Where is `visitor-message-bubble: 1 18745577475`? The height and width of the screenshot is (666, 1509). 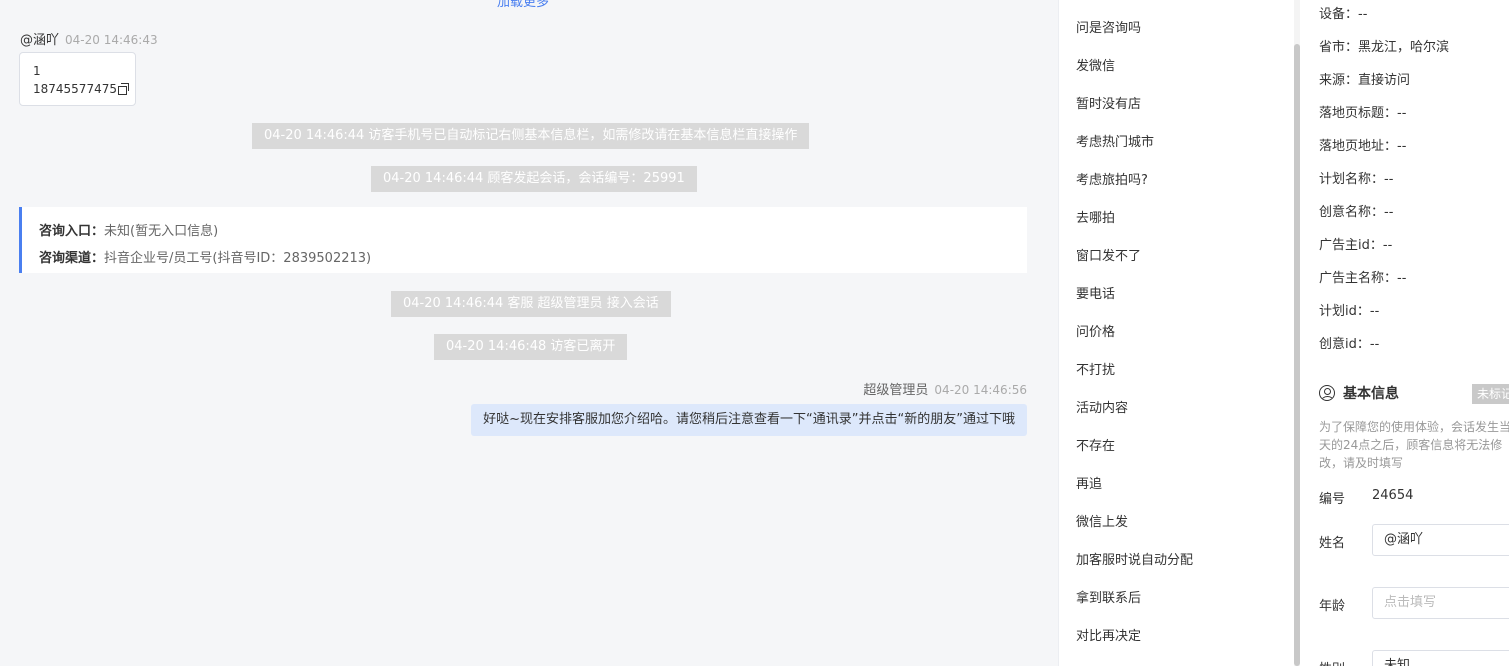
visitor-message-bubble: 1 18745577475 is located at coordinates (77, 79).